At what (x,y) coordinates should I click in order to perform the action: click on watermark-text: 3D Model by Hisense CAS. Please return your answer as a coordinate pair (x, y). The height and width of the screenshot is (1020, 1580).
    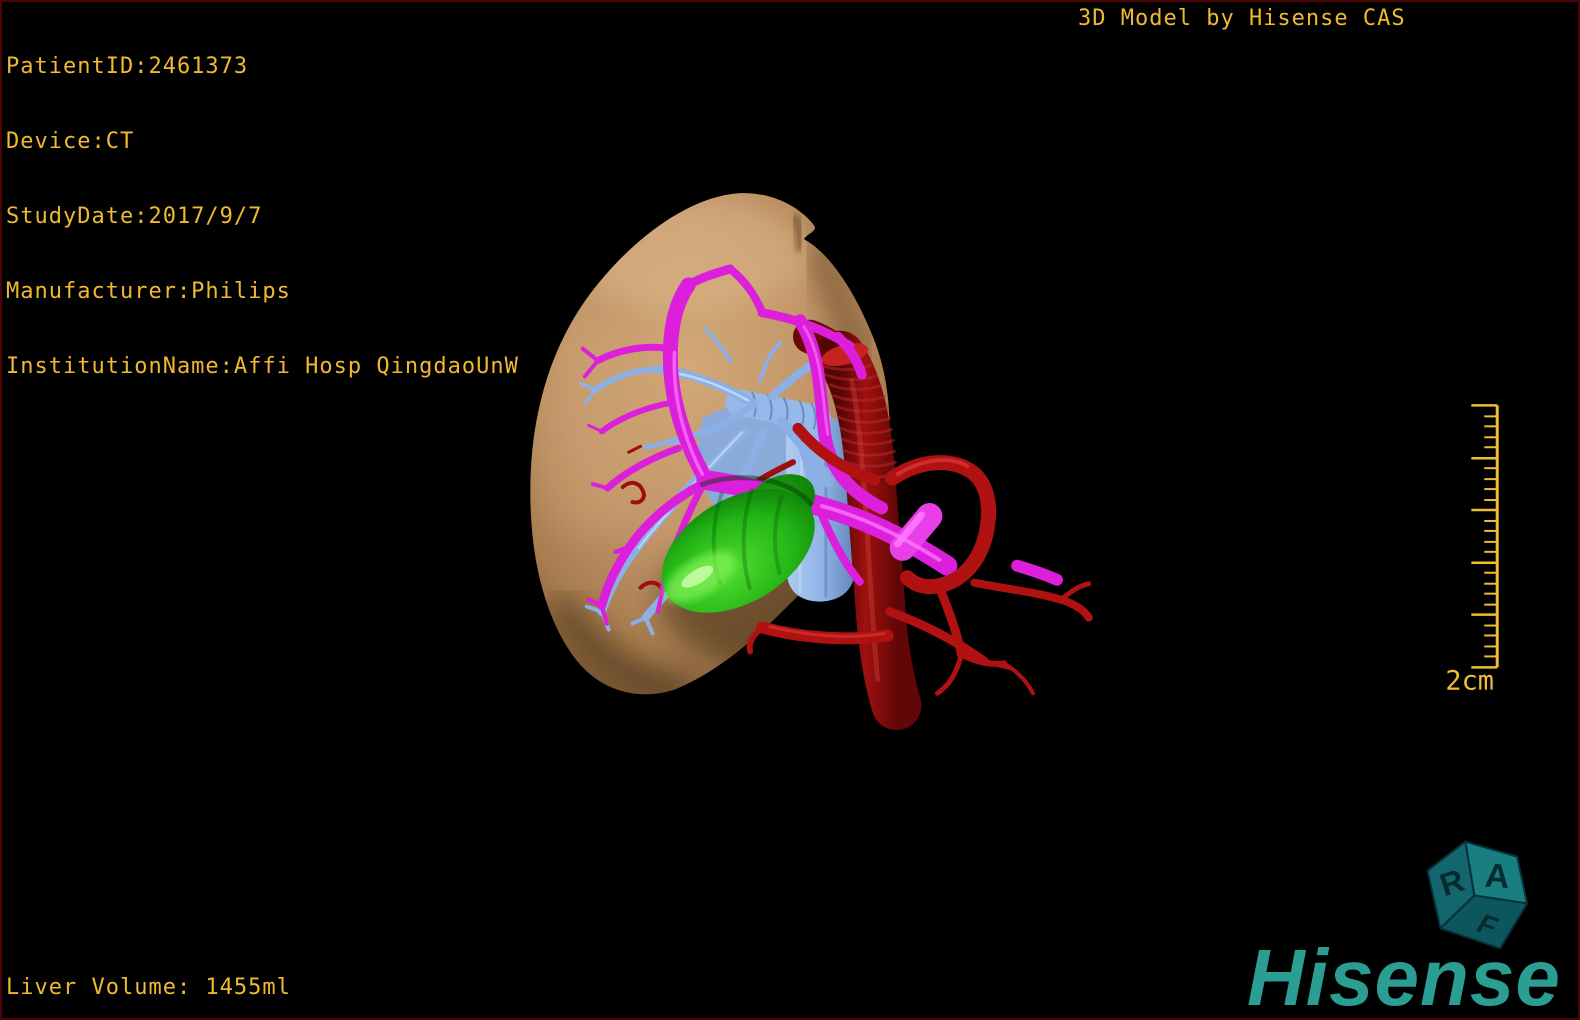
    Looking at the image, I should click on (1242, 18).